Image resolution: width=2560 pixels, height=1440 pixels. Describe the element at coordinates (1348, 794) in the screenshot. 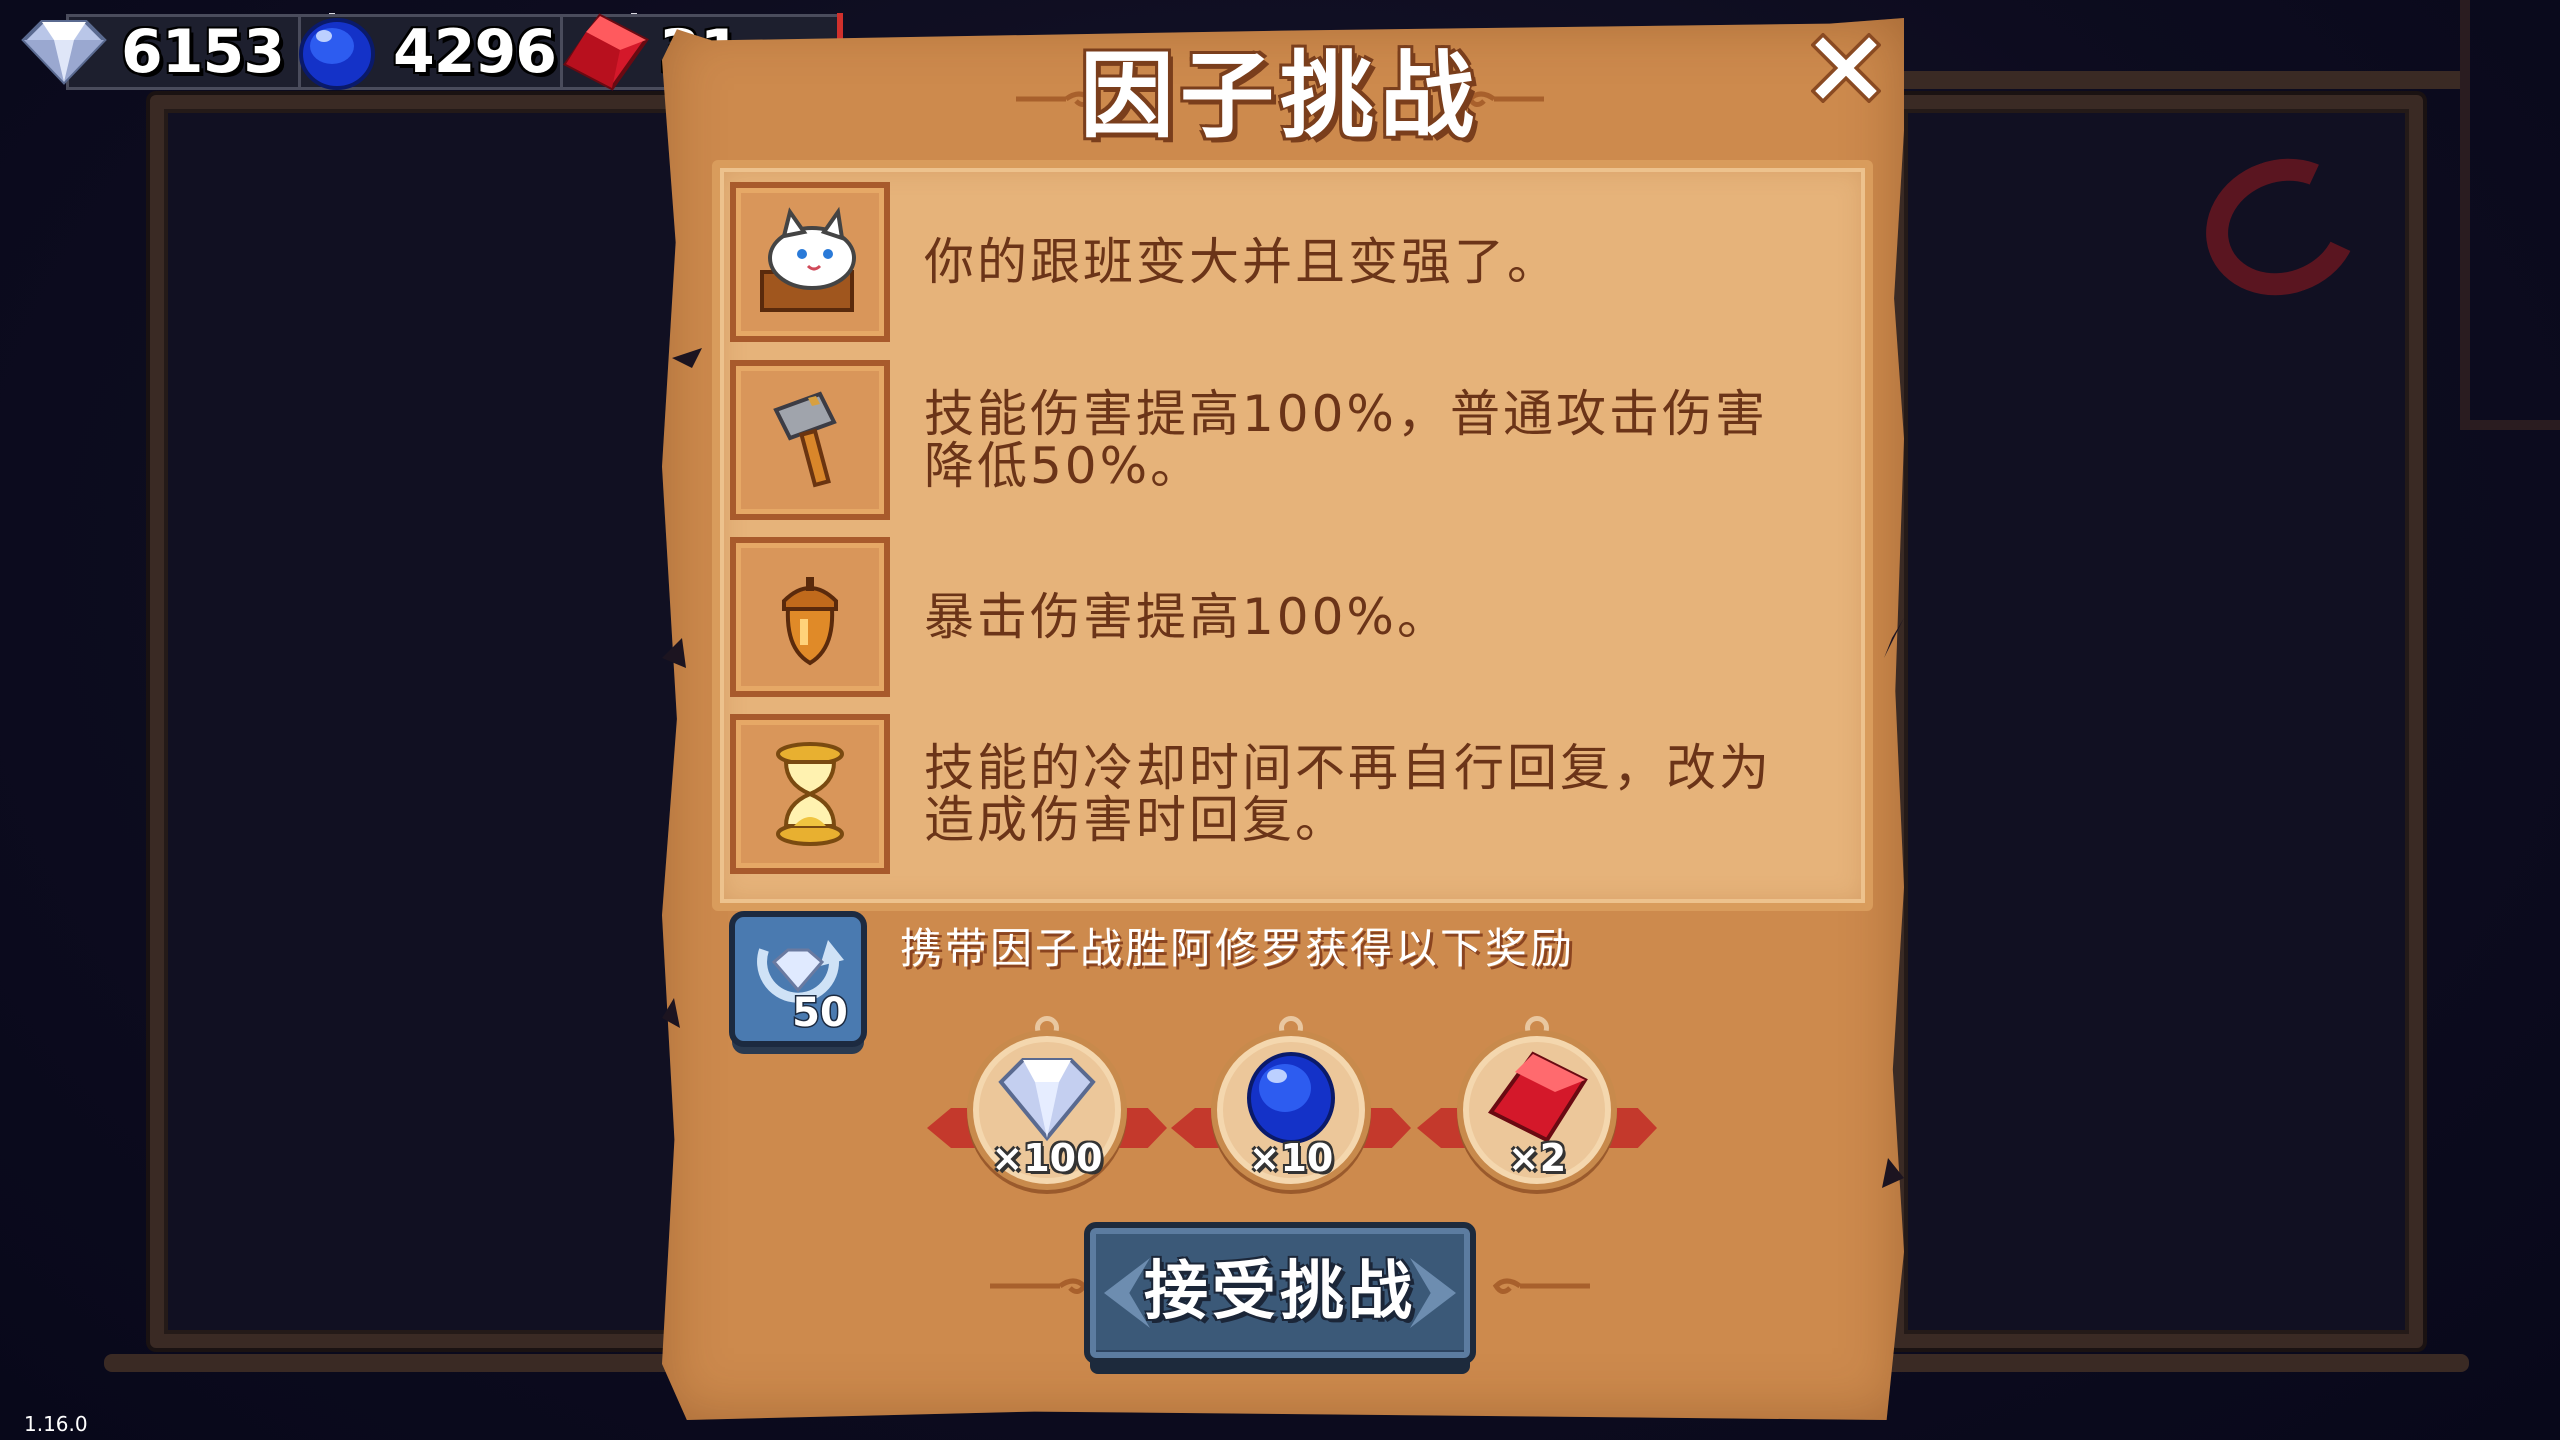

I see `factor-description: 技能的冷却时间不再自行回复，改为造成伤害时回复。` at that location.